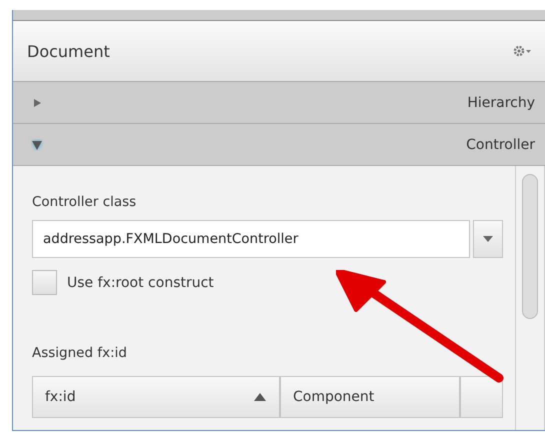 Image resolution: width=545 pixels, height=441 pixels. What do you see at coordinates (523, 51) in the screenshot?
I see `settings-icon` at bounding box center [523, 51].